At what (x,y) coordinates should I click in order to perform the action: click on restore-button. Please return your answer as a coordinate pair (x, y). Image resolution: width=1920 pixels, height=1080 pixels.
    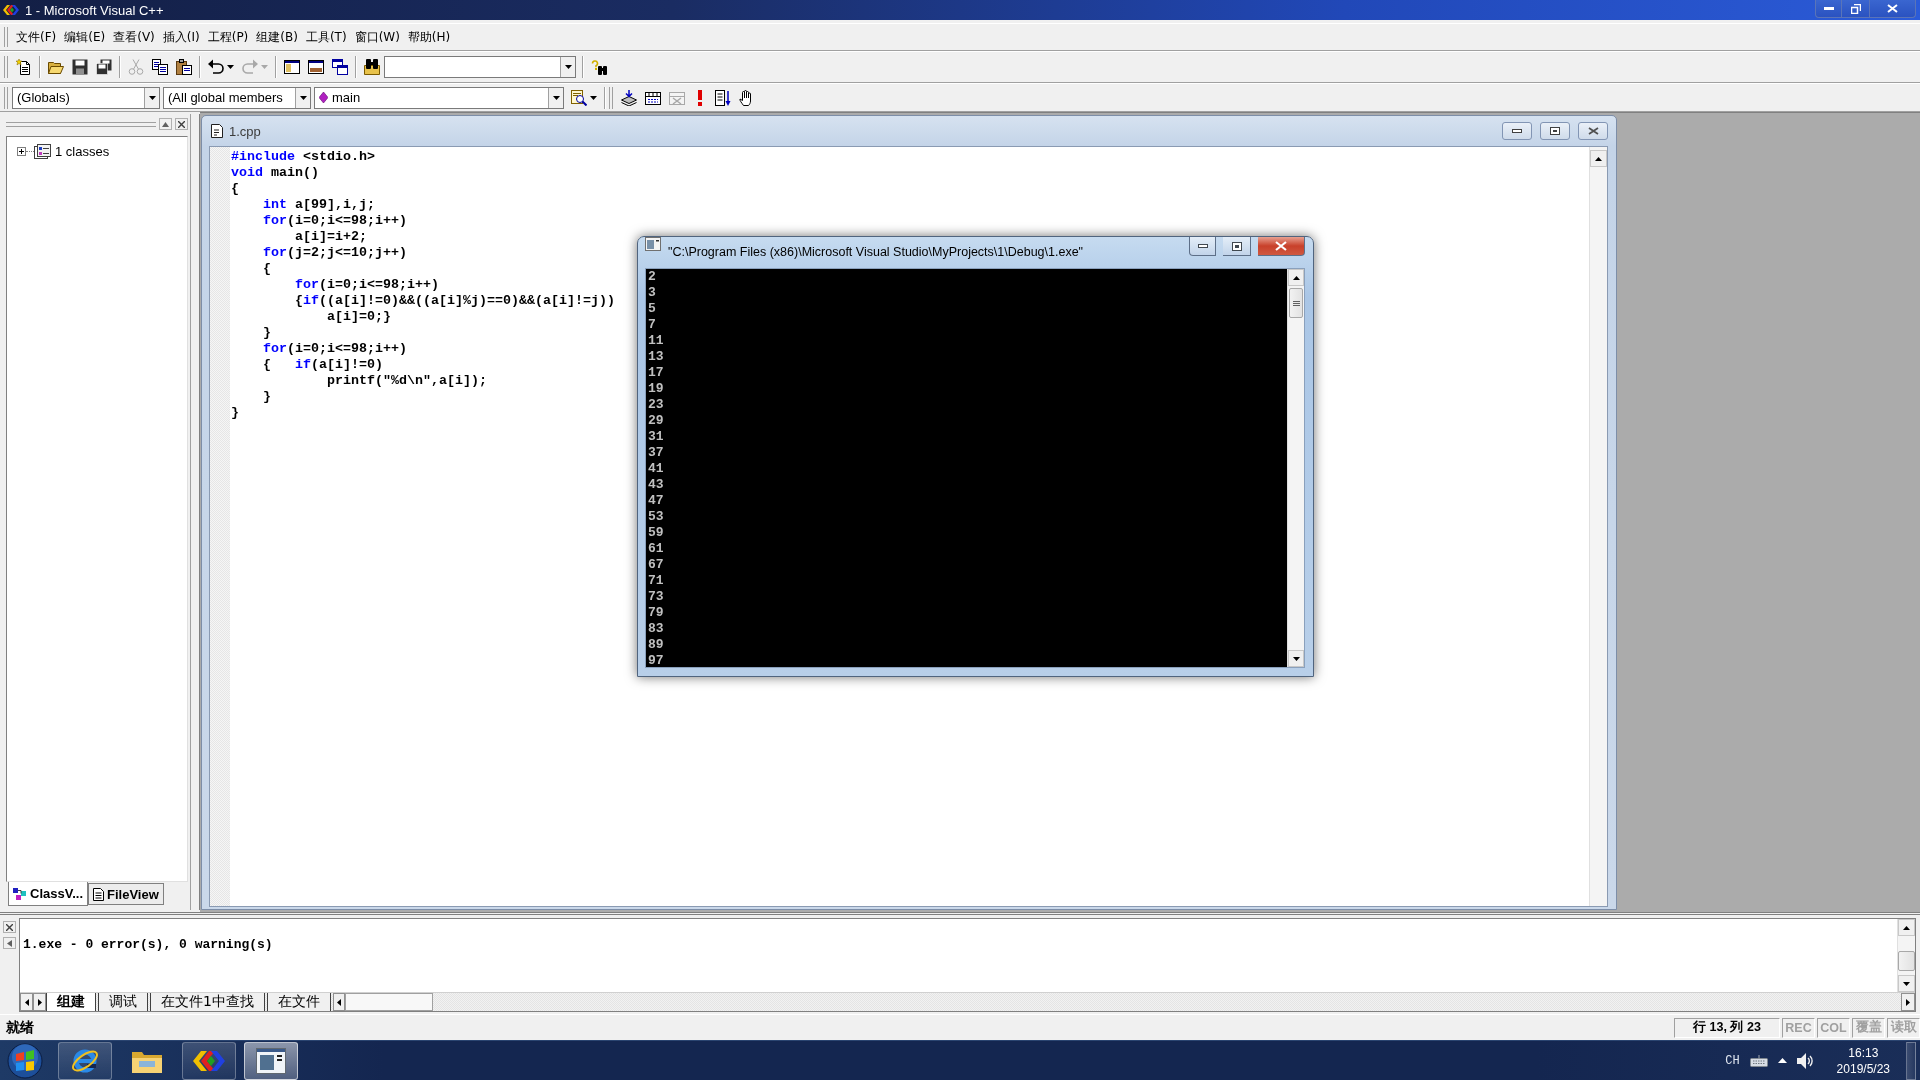
    Looking at the image, I should click on (1856, 9).